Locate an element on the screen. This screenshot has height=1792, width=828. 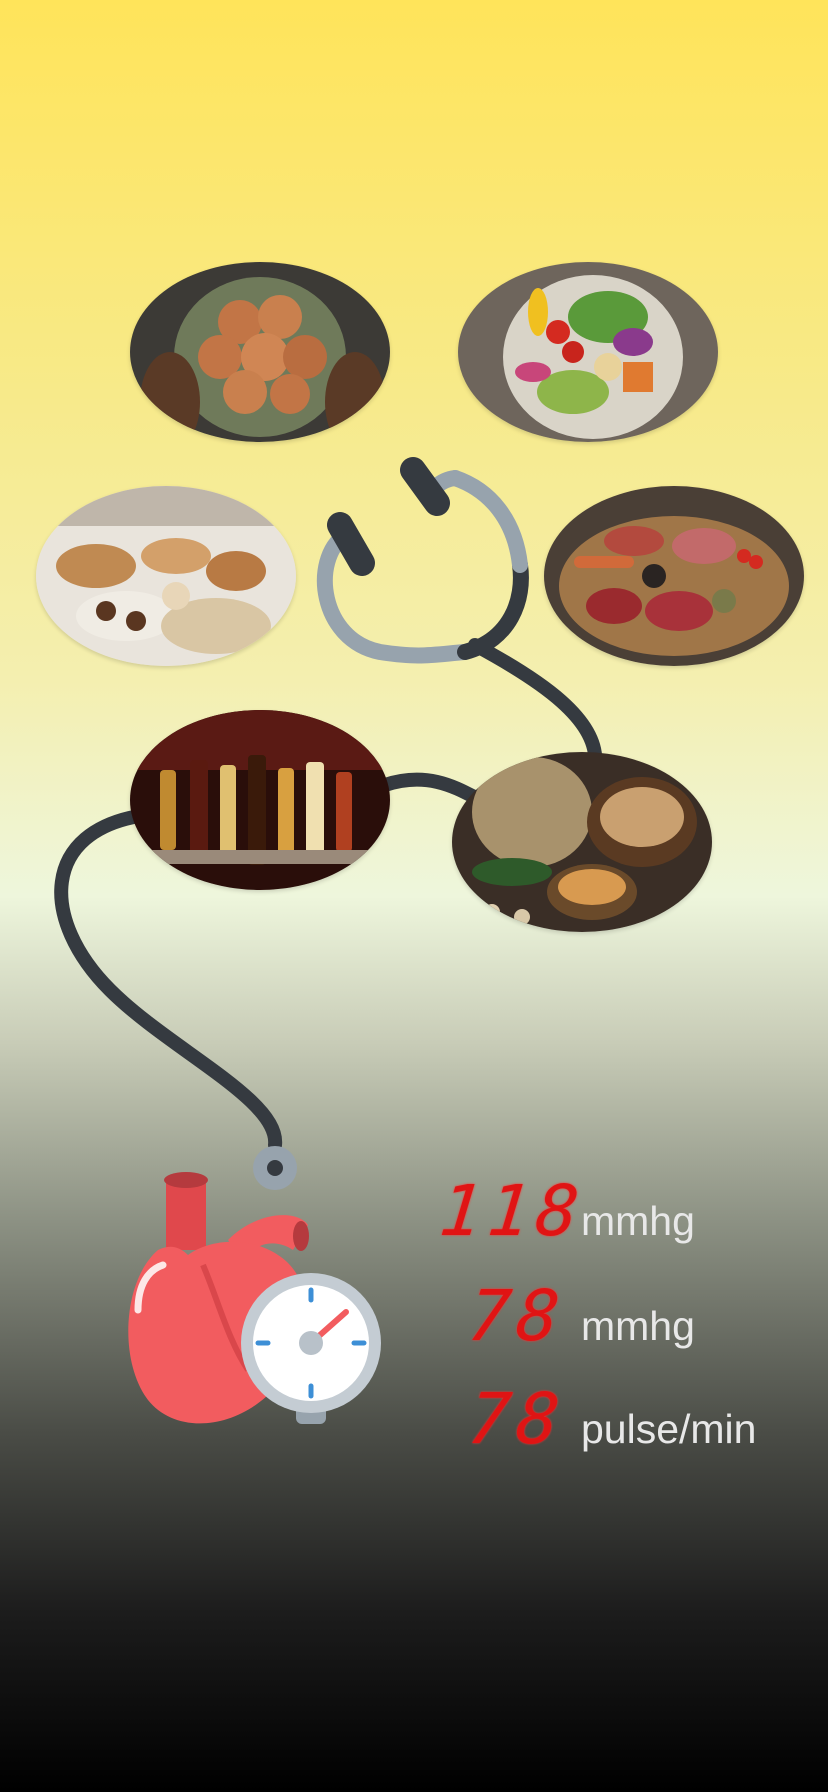
pastries-photo is located at coordinates (166, 576).